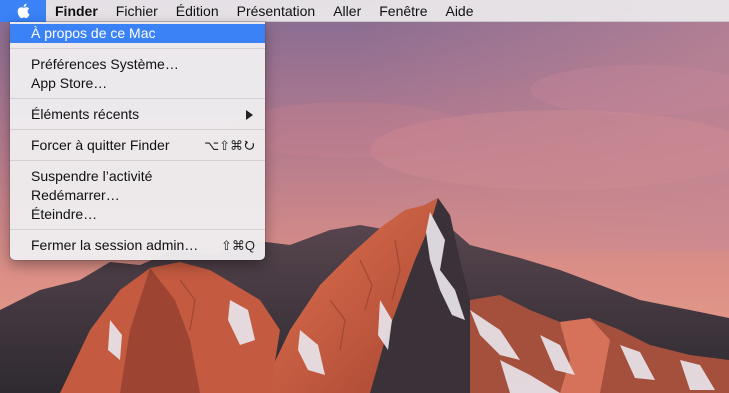 This screenshot has width=729, height=393. What do you see at coordinates (249, 114) in the screenshot?
I see `chevron-right-icon` at bounding box center [249, 114].